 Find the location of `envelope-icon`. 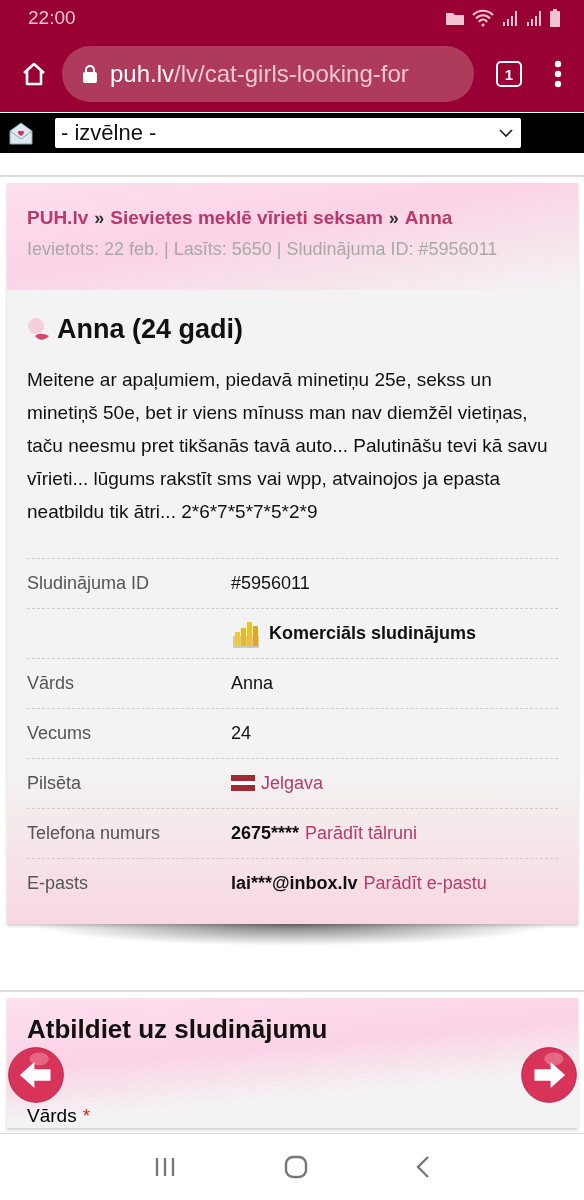

envelope-icon is located at coordinates (21, 133).